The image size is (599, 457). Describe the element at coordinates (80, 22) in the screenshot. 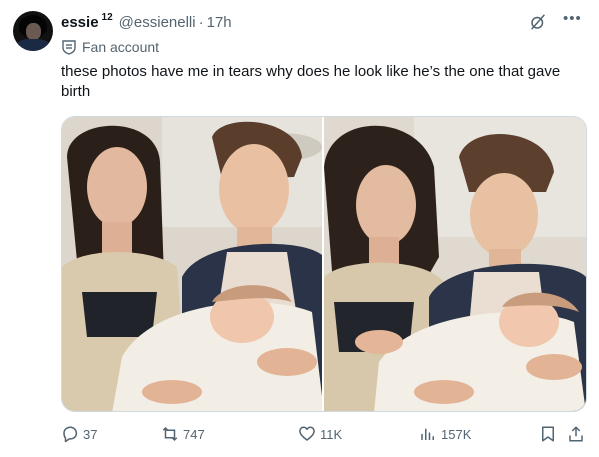

I see `author-name: essie` at that location.